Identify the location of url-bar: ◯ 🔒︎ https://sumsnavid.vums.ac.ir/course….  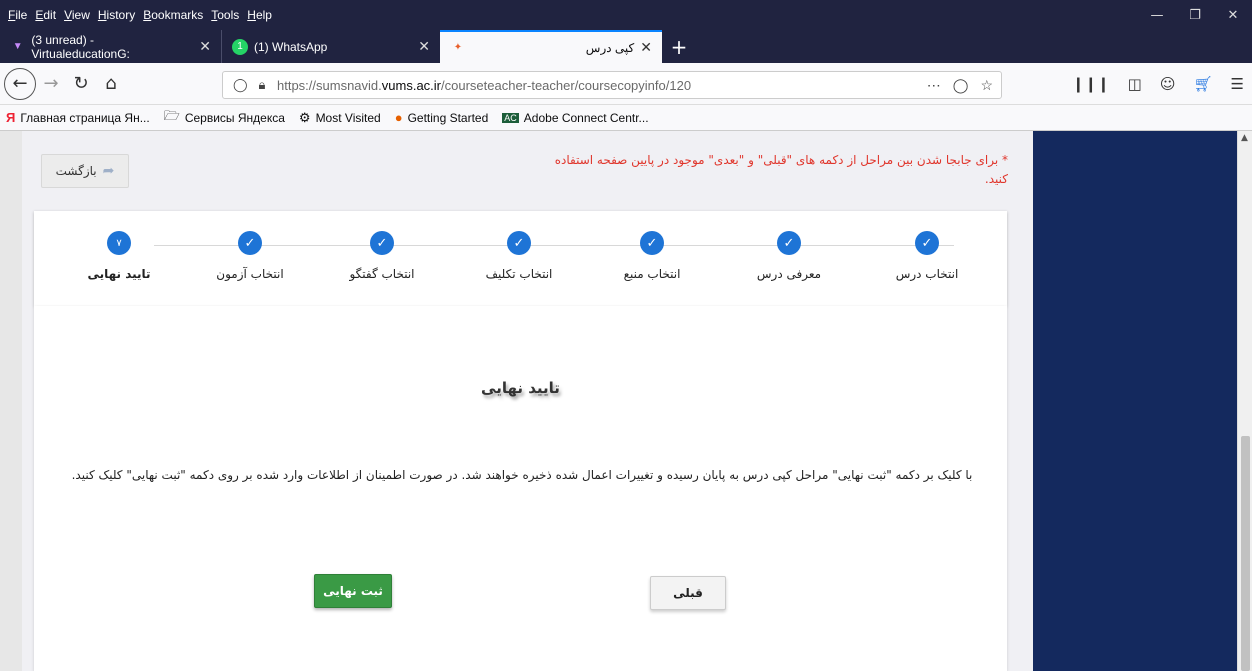
(612, 85).